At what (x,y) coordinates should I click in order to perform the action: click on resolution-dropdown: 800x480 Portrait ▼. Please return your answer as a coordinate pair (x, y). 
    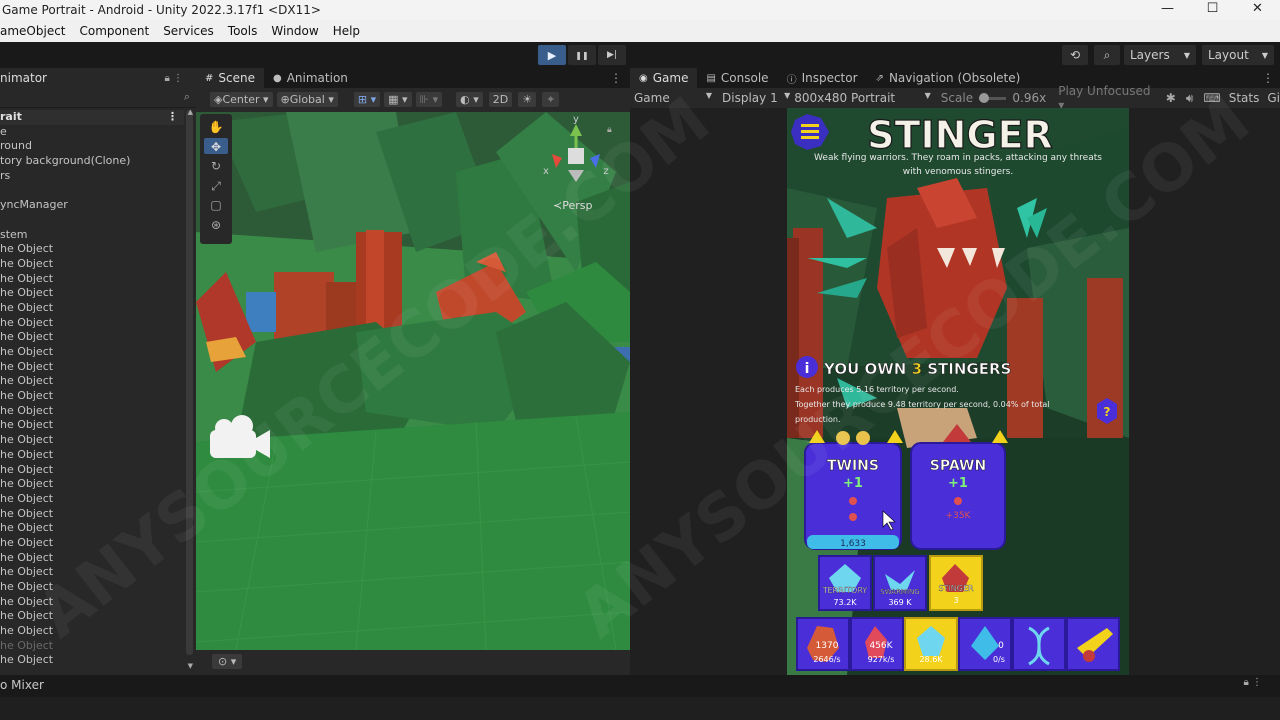
    Looking at the image, I should click on (862, 98).